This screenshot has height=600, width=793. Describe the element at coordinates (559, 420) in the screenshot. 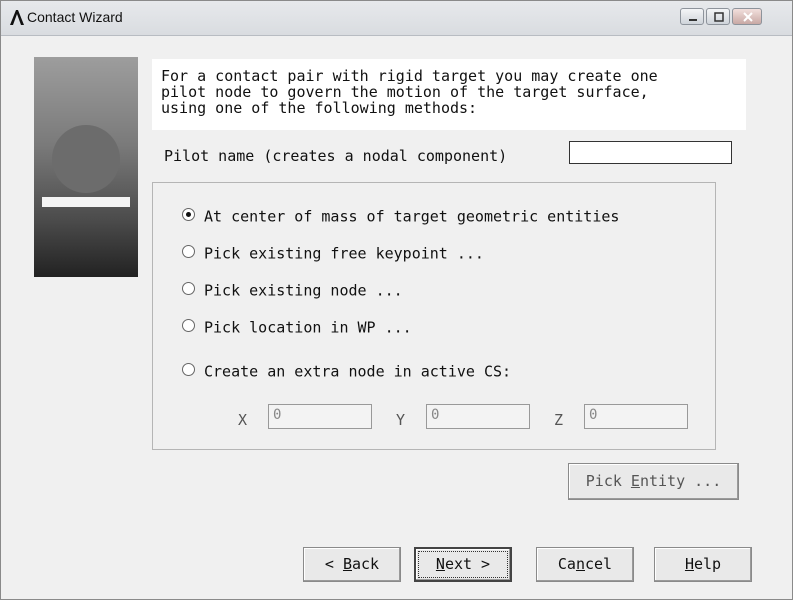

I see `z-coord-label: Z` at that location.